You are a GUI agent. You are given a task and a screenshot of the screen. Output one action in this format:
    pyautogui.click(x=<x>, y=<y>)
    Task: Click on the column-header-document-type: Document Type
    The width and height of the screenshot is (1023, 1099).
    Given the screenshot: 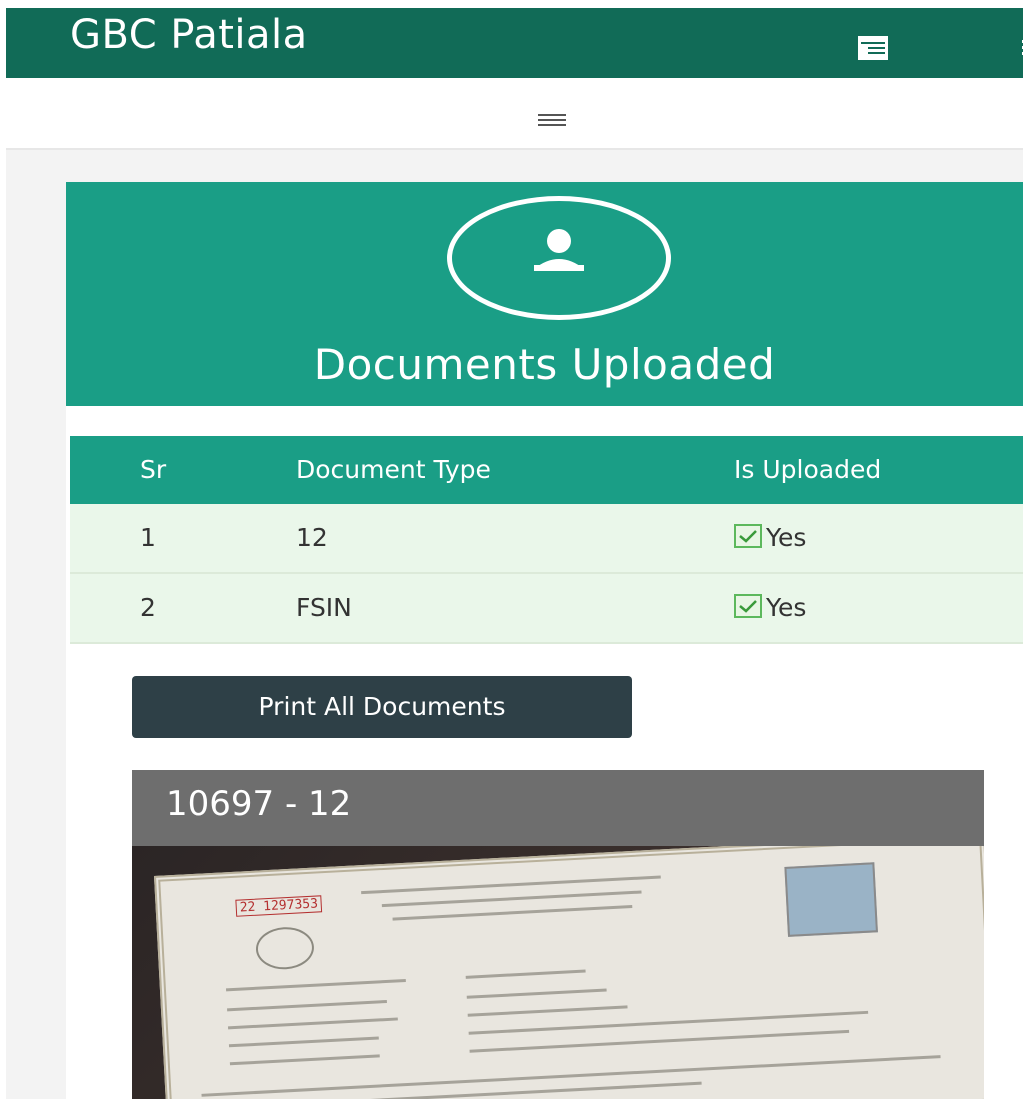 What is the action you would take?
    pyautogui.click(x=393, y=469)
    